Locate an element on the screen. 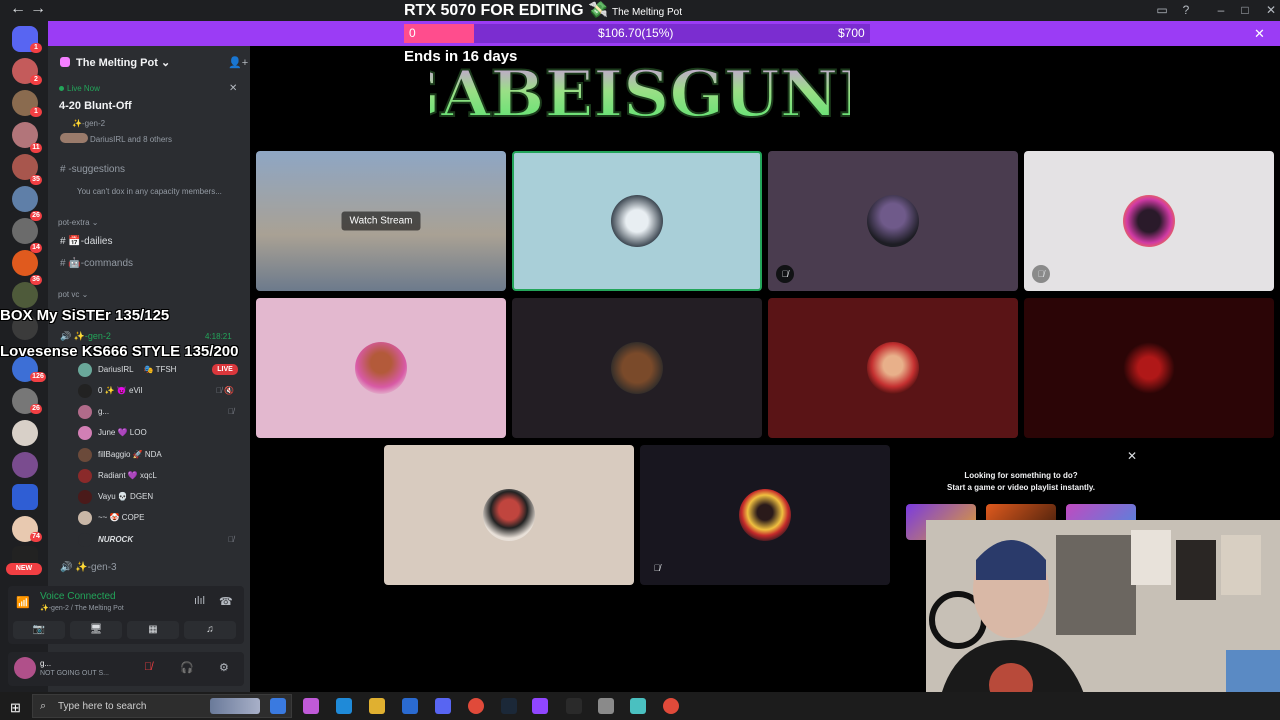 This screenshot has height=720, width=1280. unread-badge: 36 is located at coordinates (36, 280).